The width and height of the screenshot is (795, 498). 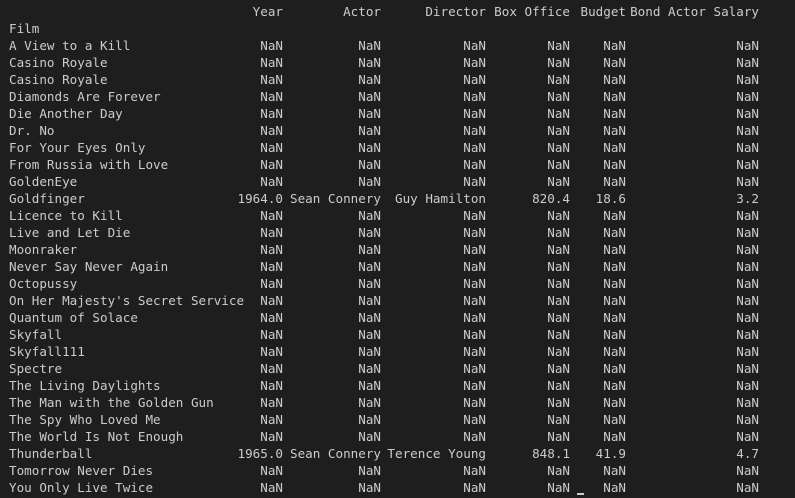 What do you see at coordinates (66, 215) in the screenshot?
I see `film-title: Licence to Kill` at bounding box center [66, 215].